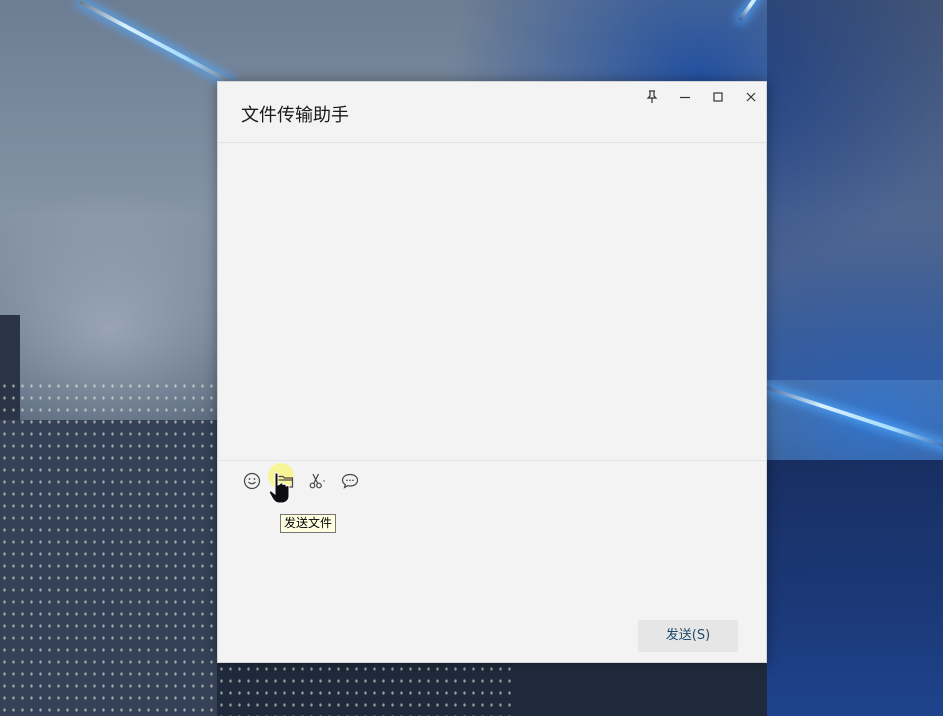 The image size is (943, 716). I want to click on message-input, so click(492, 557).